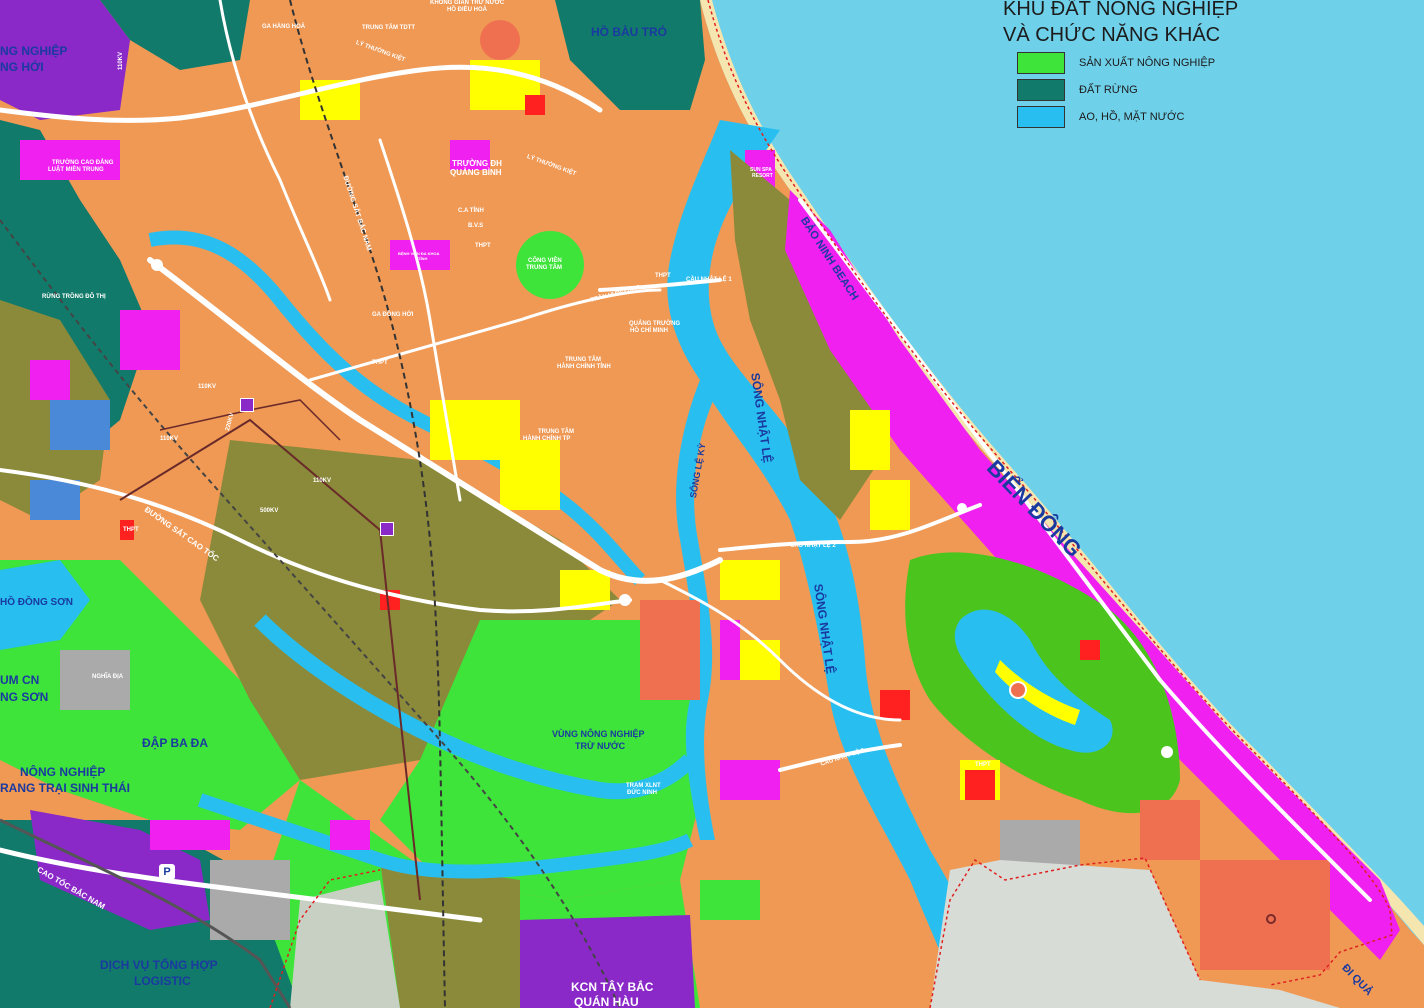  What do you see at coordinates (598, 734) in the screenshot?
I see `label-vung-nong-nghiep-1: VÙNG NÔNG NGHIỆP` at bounding box center [598, 734].